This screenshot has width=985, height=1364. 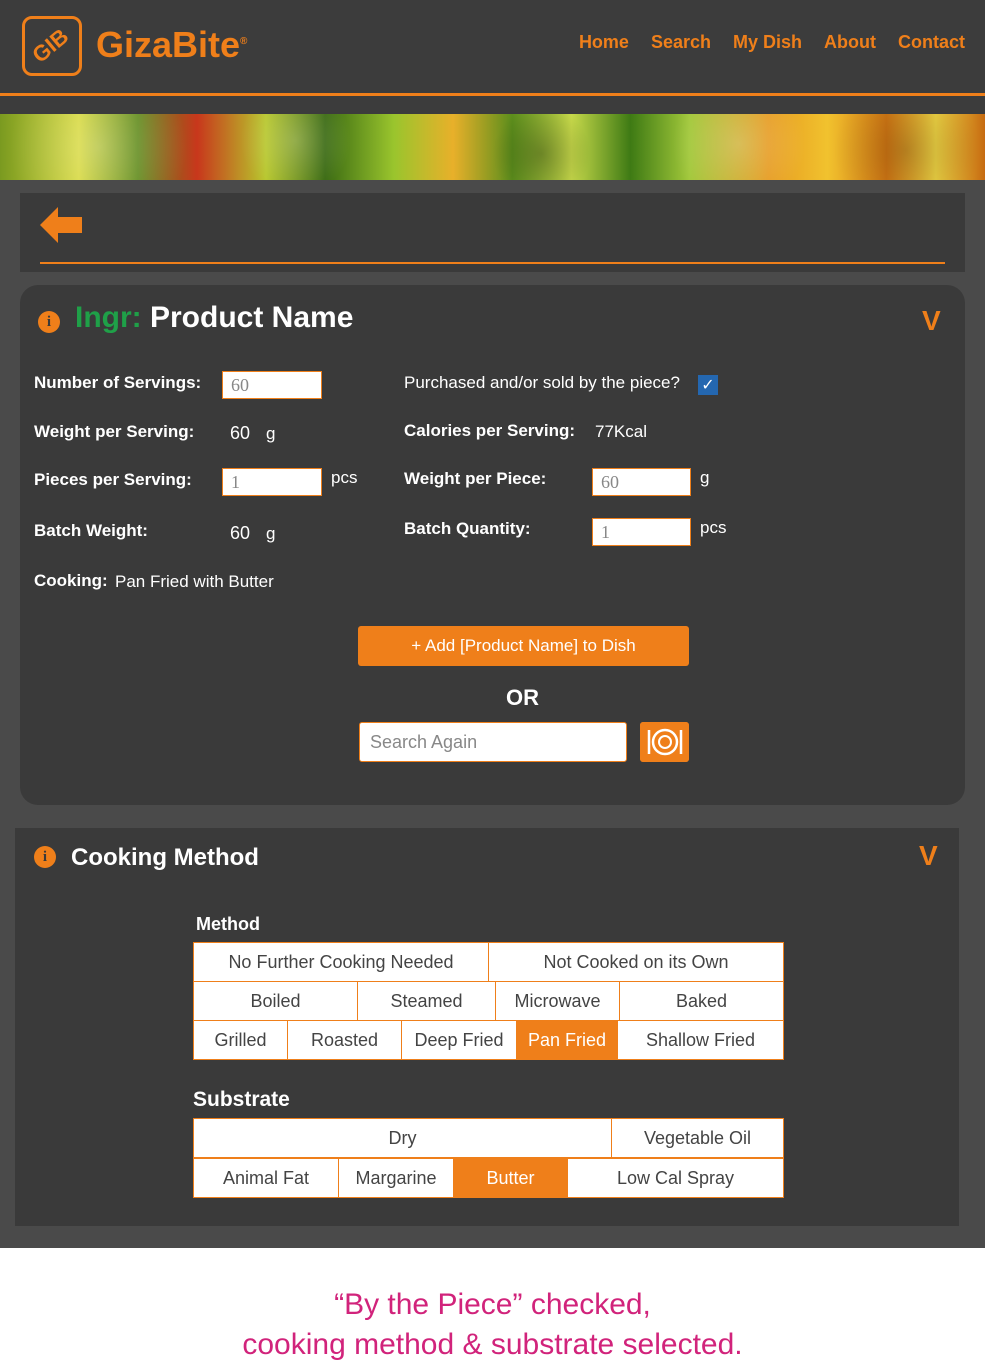 I want to click on by-piece-checkbox: ✓, so click(x=708, y=385).